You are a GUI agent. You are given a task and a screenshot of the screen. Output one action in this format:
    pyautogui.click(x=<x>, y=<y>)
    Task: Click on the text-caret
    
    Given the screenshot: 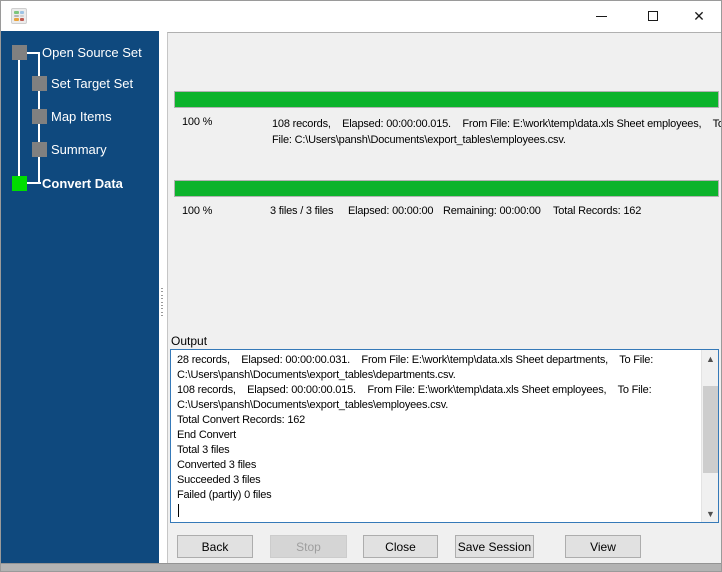 What is the action you would take?
    pyautogui.click(x=178, y=510)
    